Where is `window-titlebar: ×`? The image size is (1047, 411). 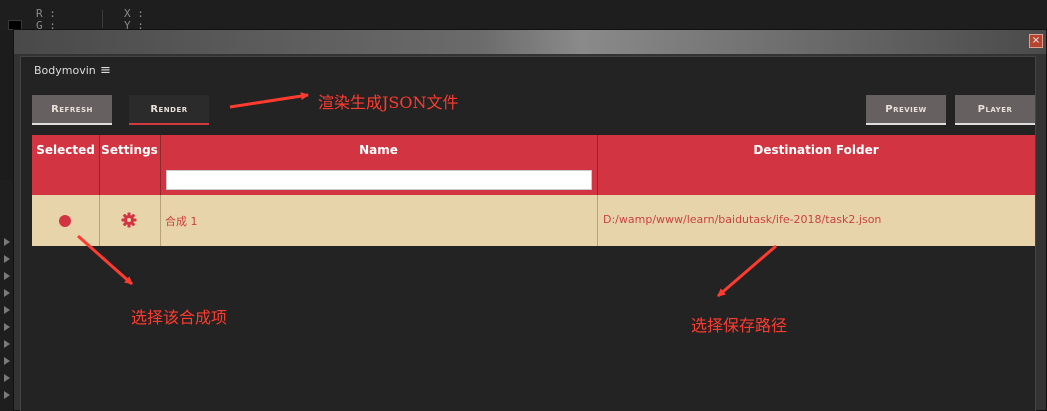 window-titlebar: × is located at coordinates (530, 42).